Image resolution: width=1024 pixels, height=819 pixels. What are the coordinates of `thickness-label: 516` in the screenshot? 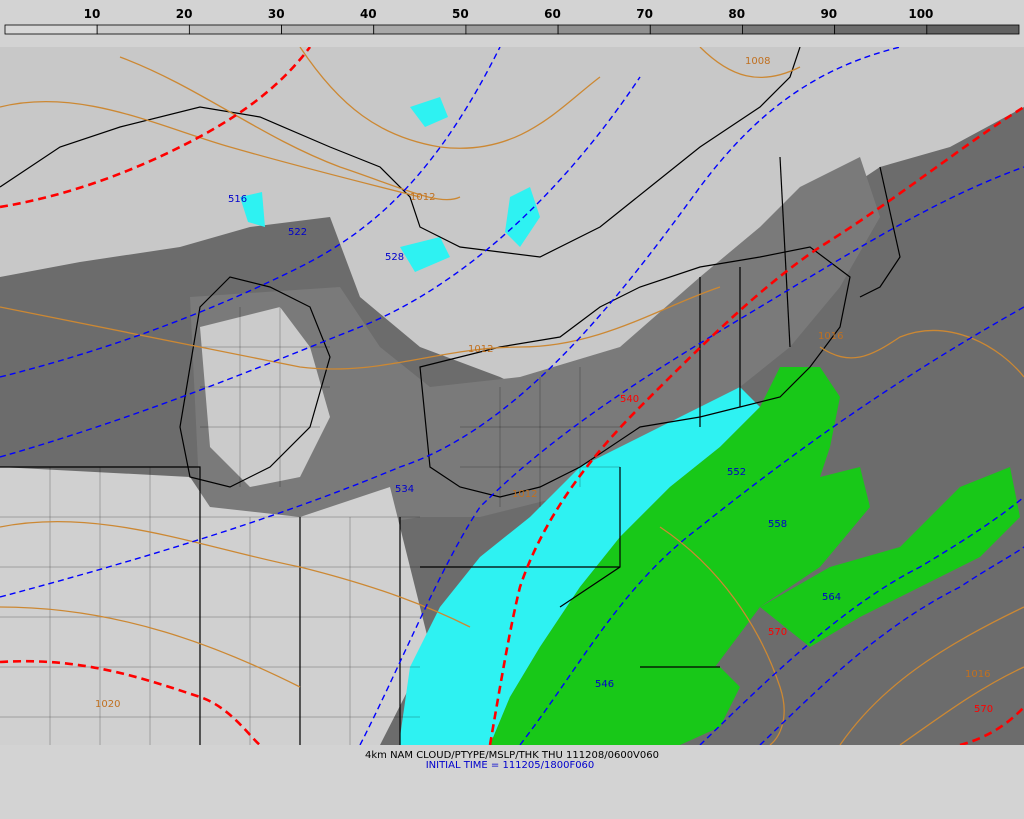 It's located at (237, 199).